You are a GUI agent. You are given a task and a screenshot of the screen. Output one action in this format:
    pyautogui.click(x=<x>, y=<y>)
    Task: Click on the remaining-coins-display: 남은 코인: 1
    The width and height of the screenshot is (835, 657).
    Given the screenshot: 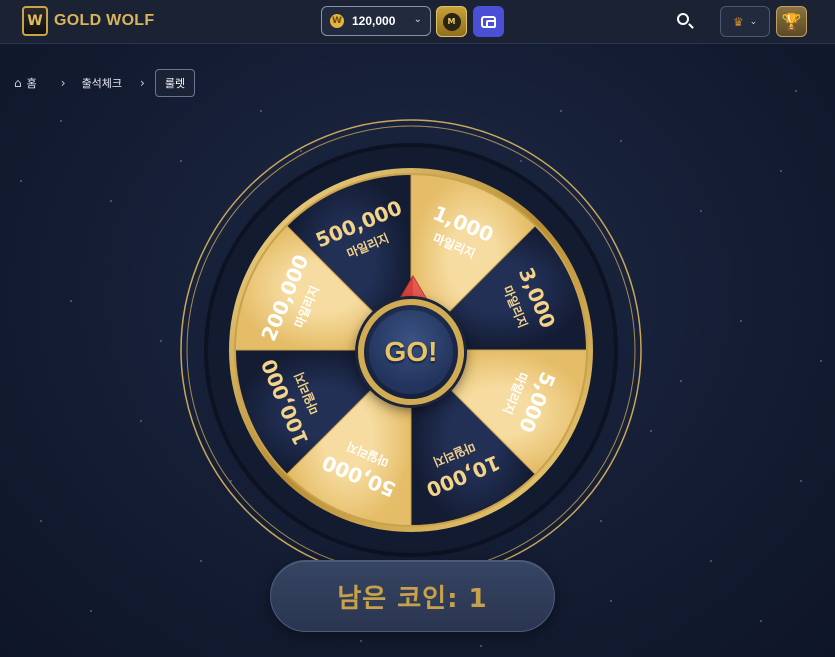 What is the action you would take?
    pyautogui.click(x=412, y=596)
    